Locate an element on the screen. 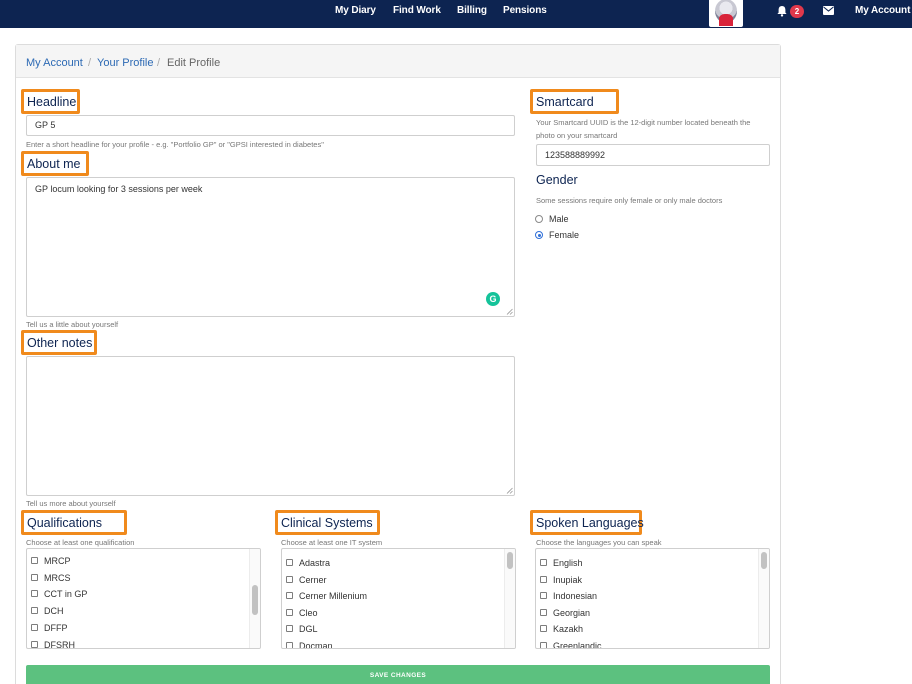 The image size is (912, 684). qualifications-scrollbar is located at coordinates (254, 598).